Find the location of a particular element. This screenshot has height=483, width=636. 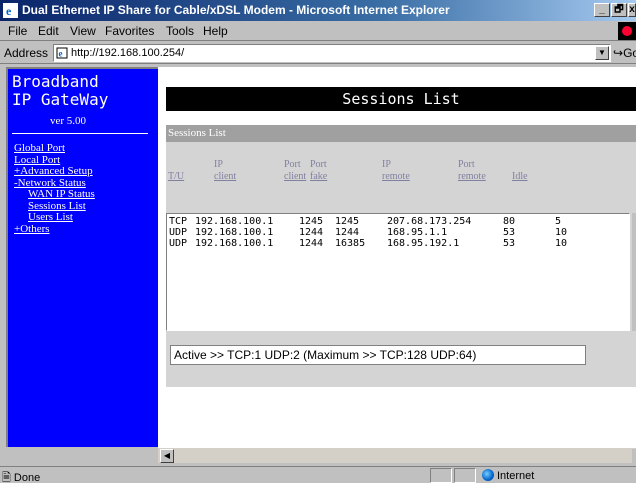

sidebar-bottom-frame is located at coordinates (82, 455).